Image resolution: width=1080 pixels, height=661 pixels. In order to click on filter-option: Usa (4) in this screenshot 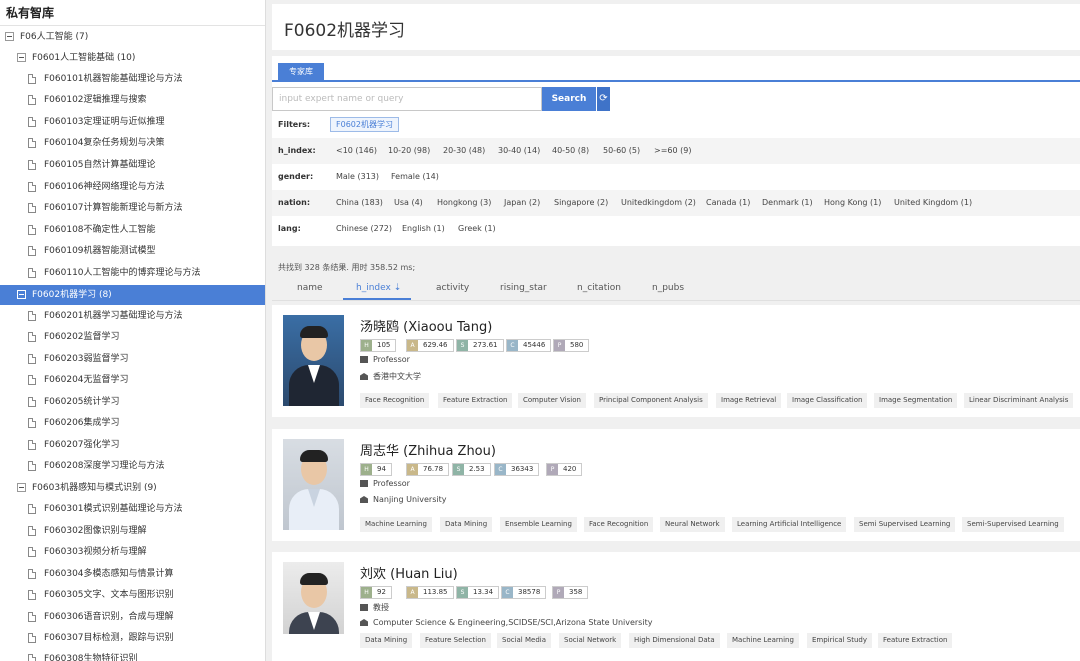, I will do `click(408, 203)`.